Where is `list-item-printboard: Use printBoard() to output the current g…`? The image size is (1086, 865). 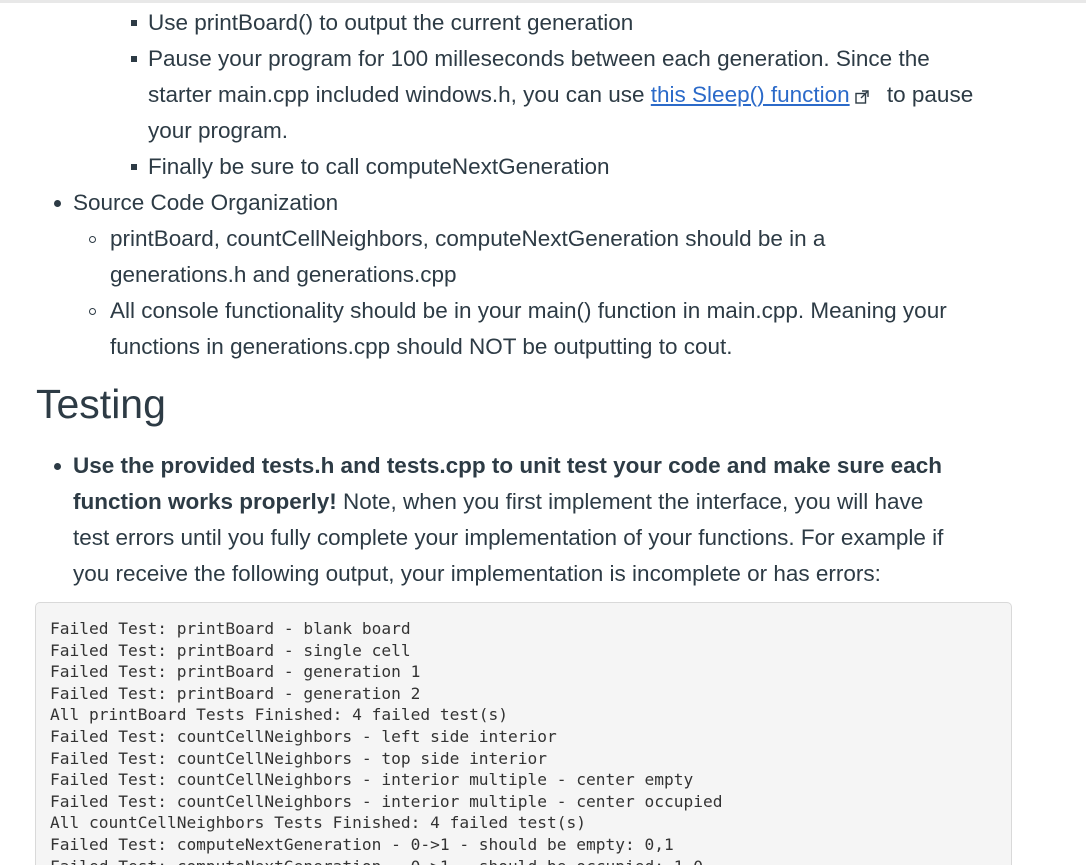
list-item-printboard: Use printBoard() to output the current g… is located at coordinates (391, 22).